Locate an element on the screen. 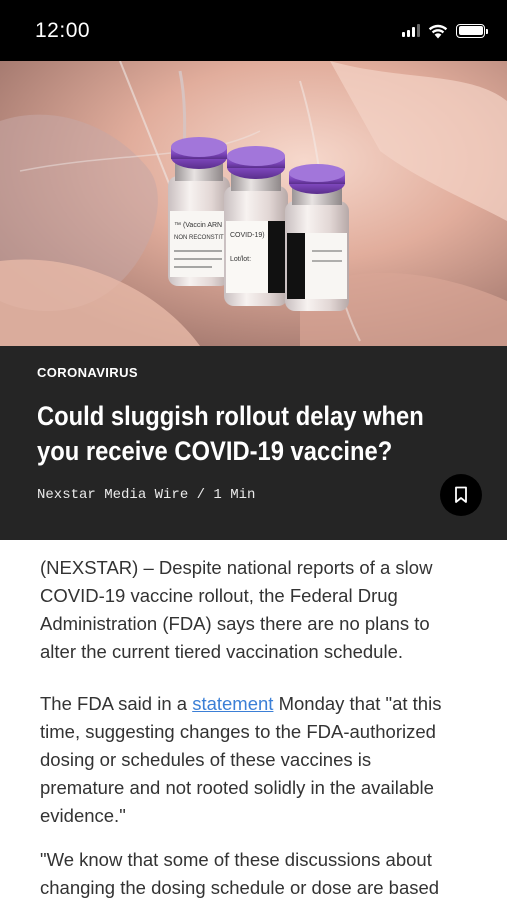  statement-link: statement is located at coordinates (232, 703).